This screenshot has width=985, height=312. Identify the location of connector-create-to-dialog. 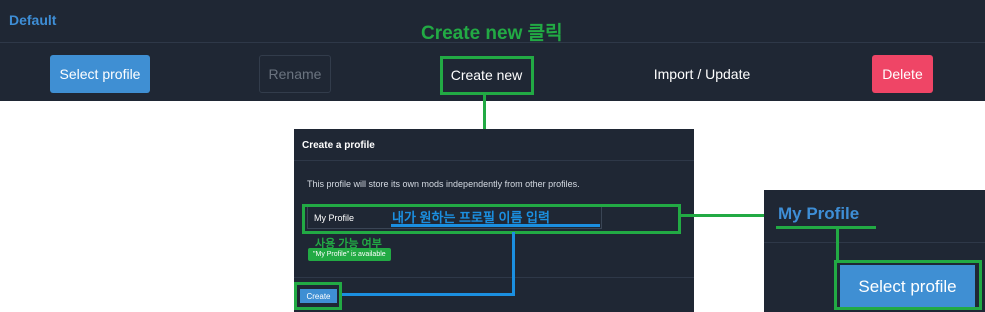
(484, 112).